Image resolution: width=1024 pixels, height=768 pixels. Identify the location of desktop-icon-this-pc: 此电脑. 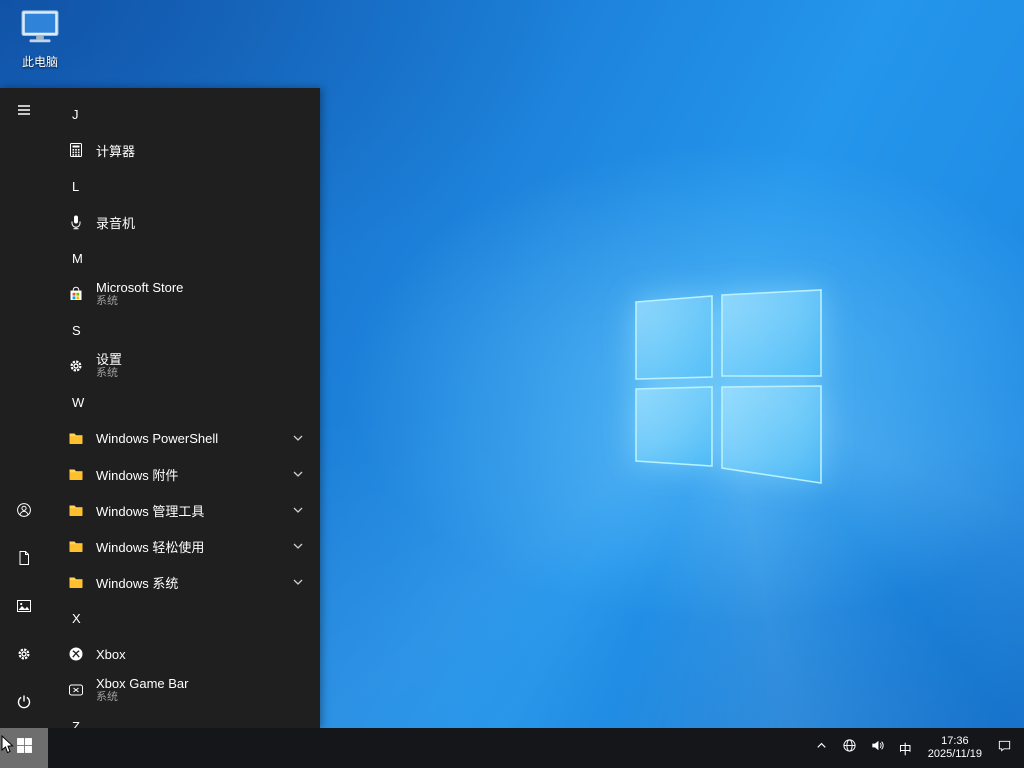
(40, 39).